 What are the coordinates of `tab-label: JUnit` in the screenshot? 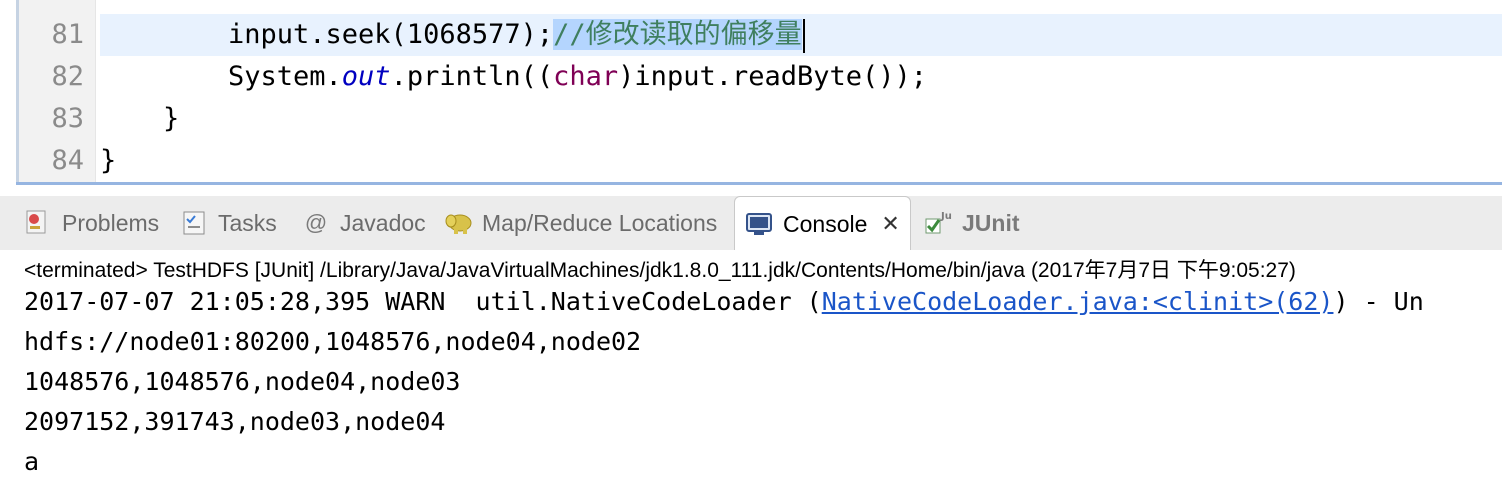 It's located at (991, 222).